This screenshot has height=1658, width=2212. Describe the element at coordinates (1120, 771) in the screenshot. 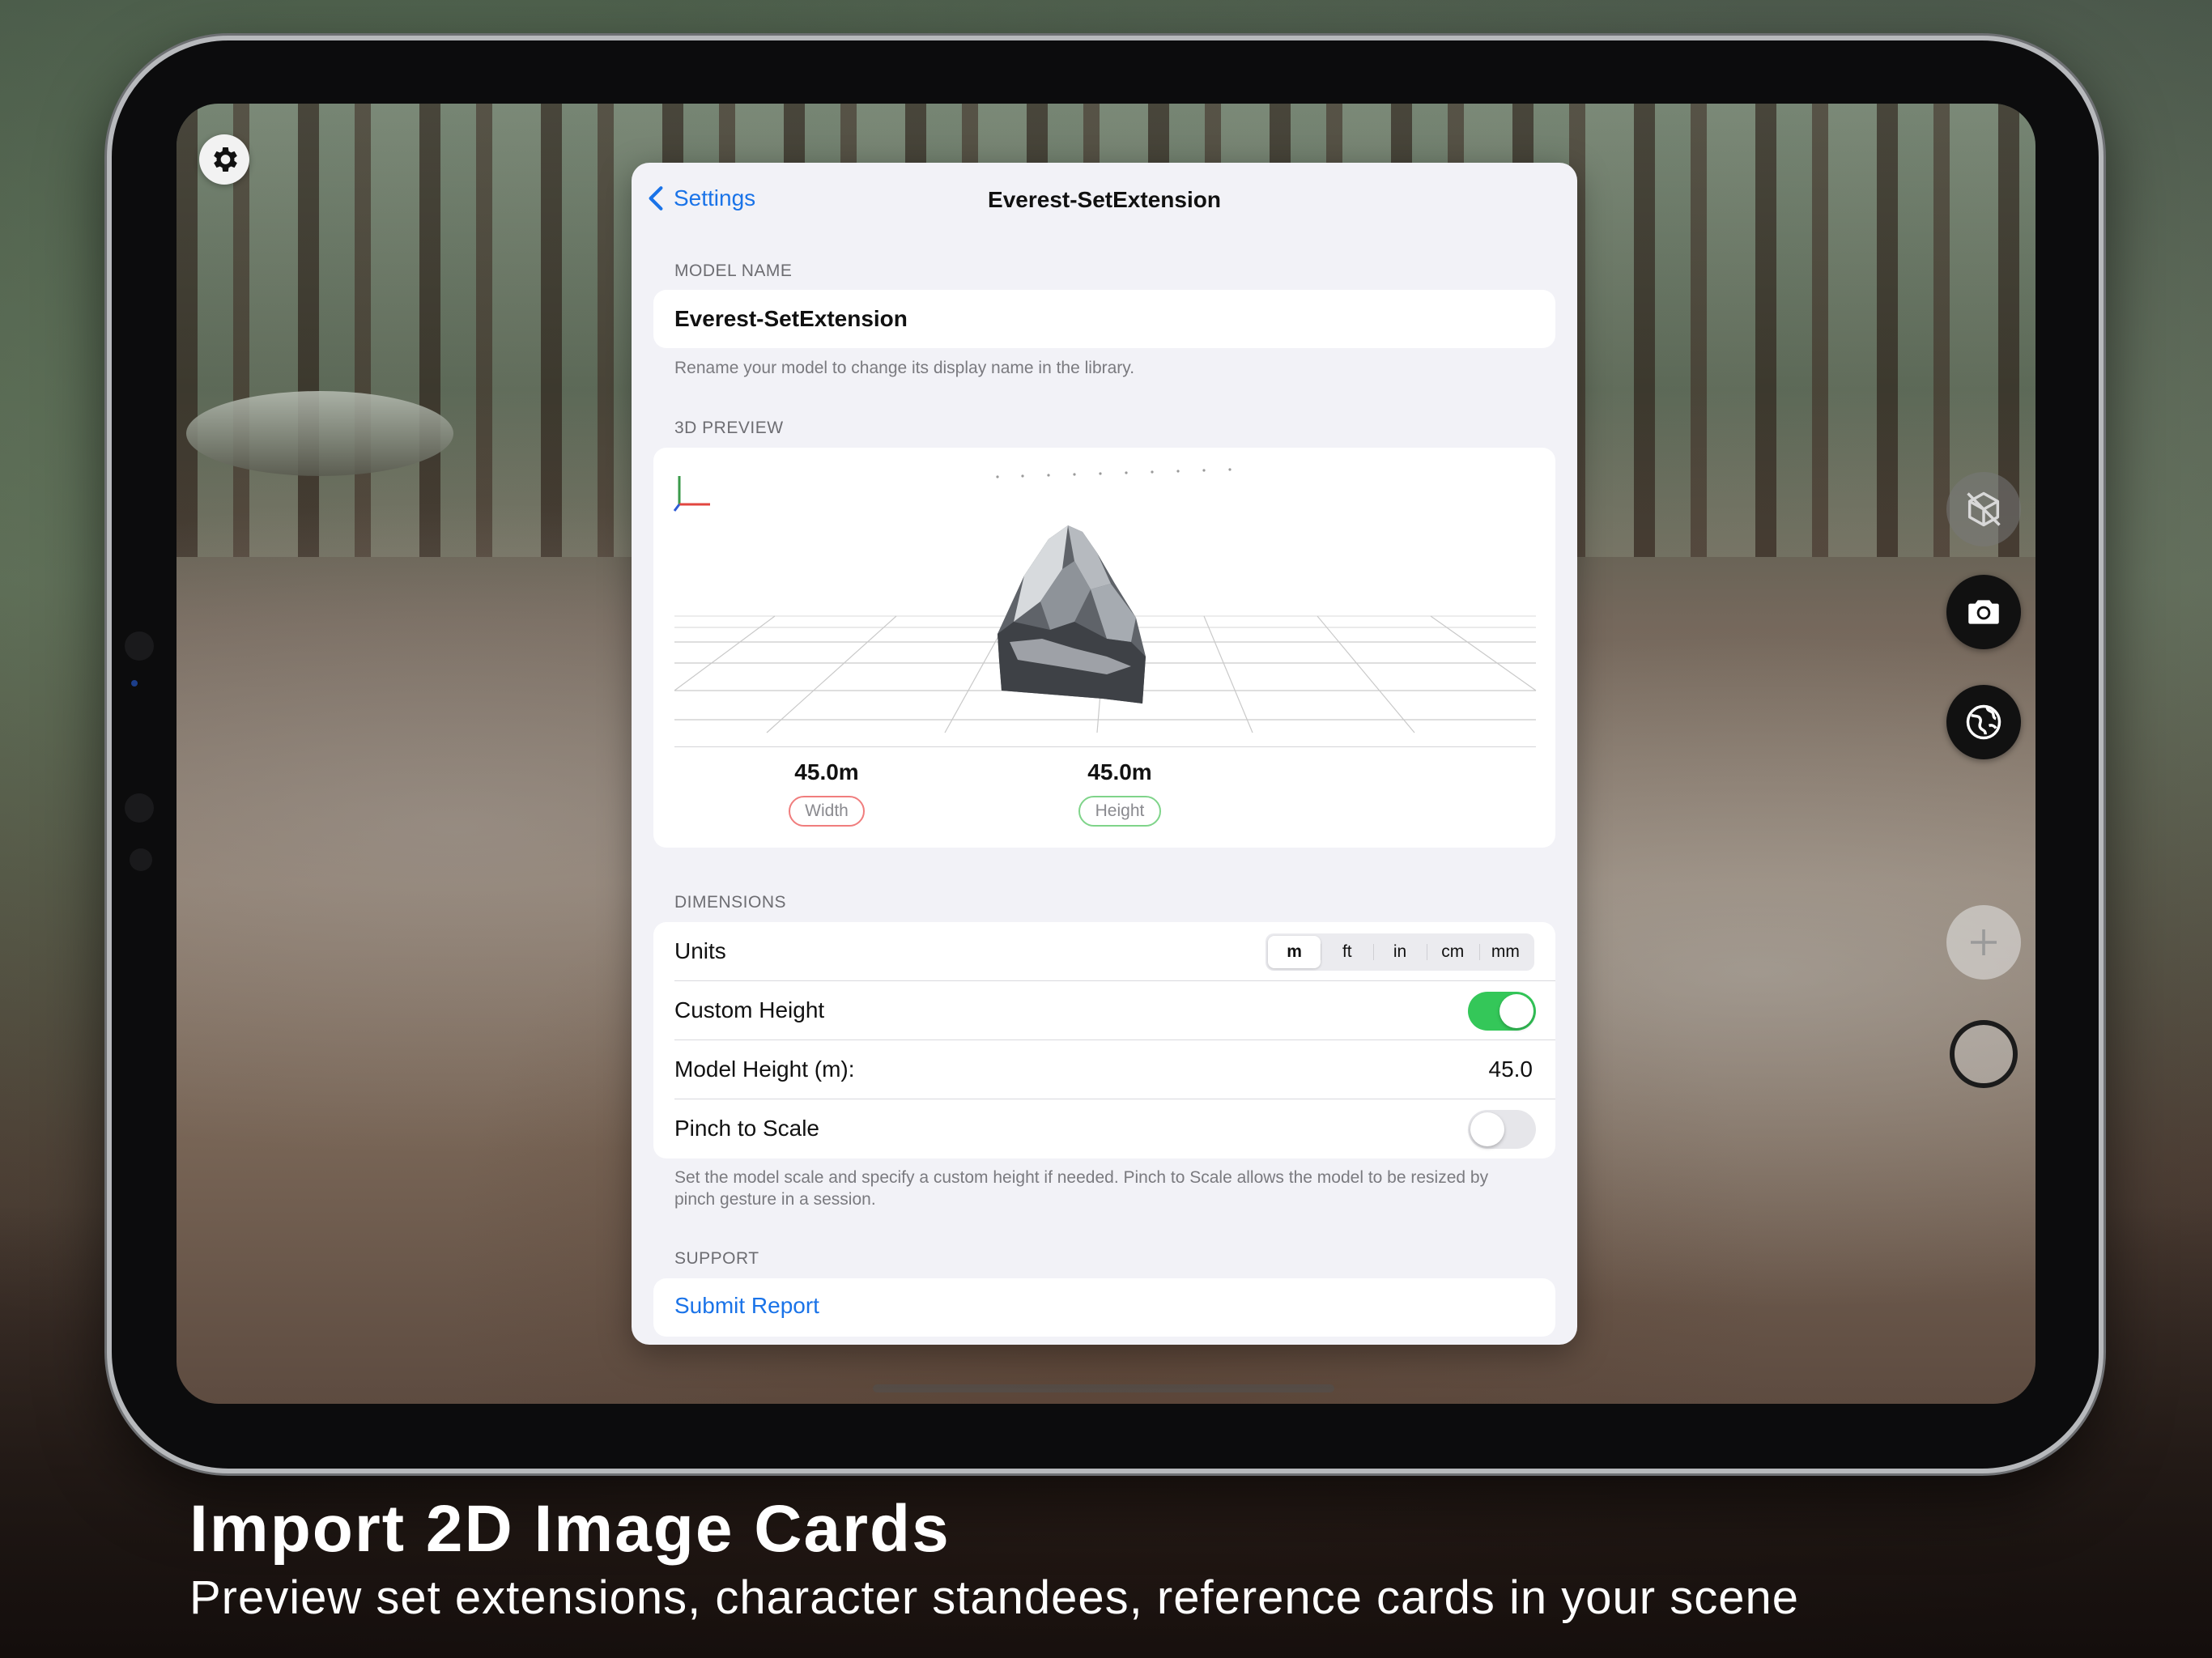

I see `height-value: 45.0m` at that location.